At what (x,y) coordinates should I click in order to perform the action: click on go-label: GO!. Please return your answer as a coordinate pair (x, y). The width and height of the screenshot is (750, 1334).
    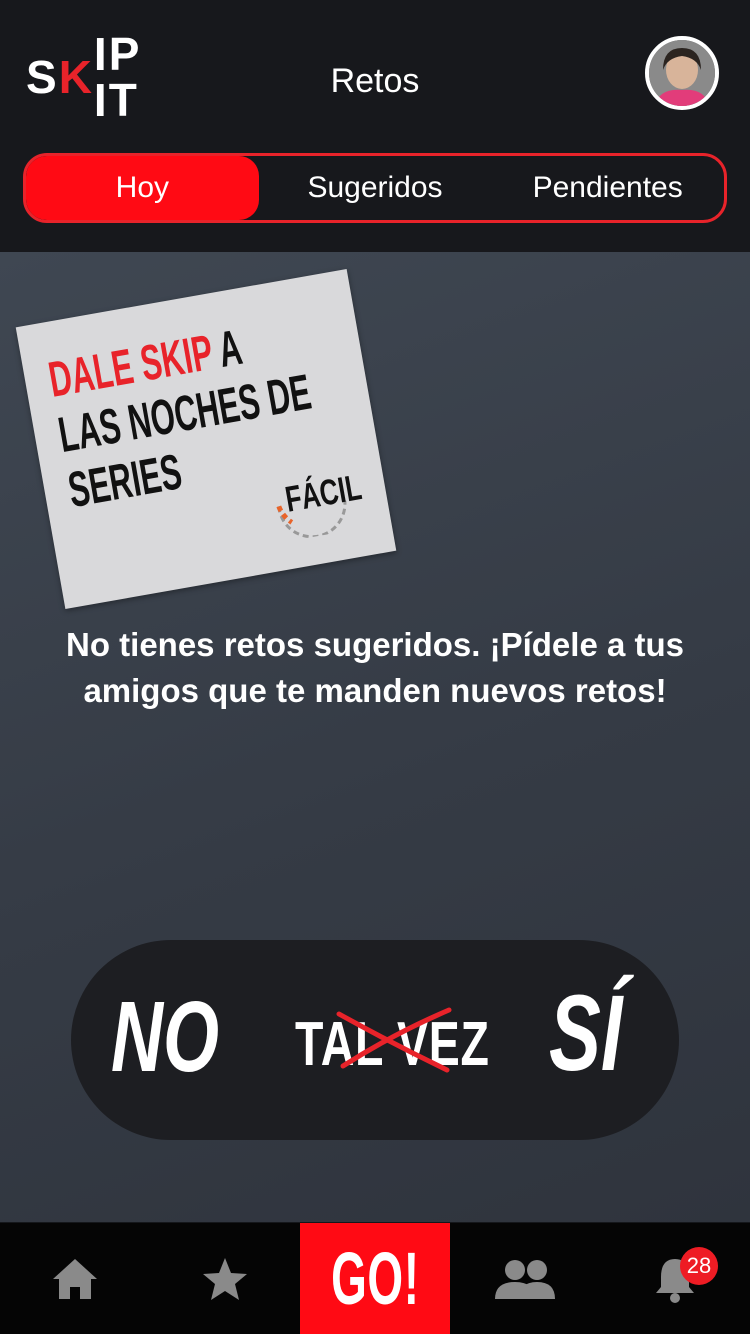
    Looking at the image, I should click on (375, 1278).